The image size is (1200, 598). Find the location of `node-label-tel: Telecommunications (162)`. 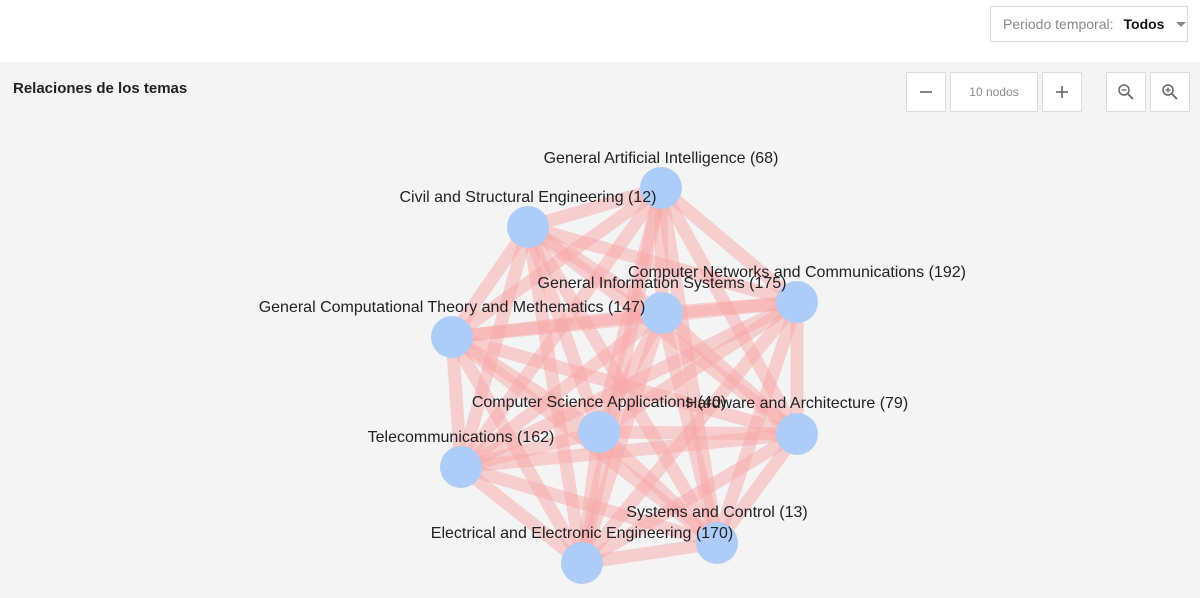

node-label-tel: Telecommunications (162) is located at coordinates (461, 437).